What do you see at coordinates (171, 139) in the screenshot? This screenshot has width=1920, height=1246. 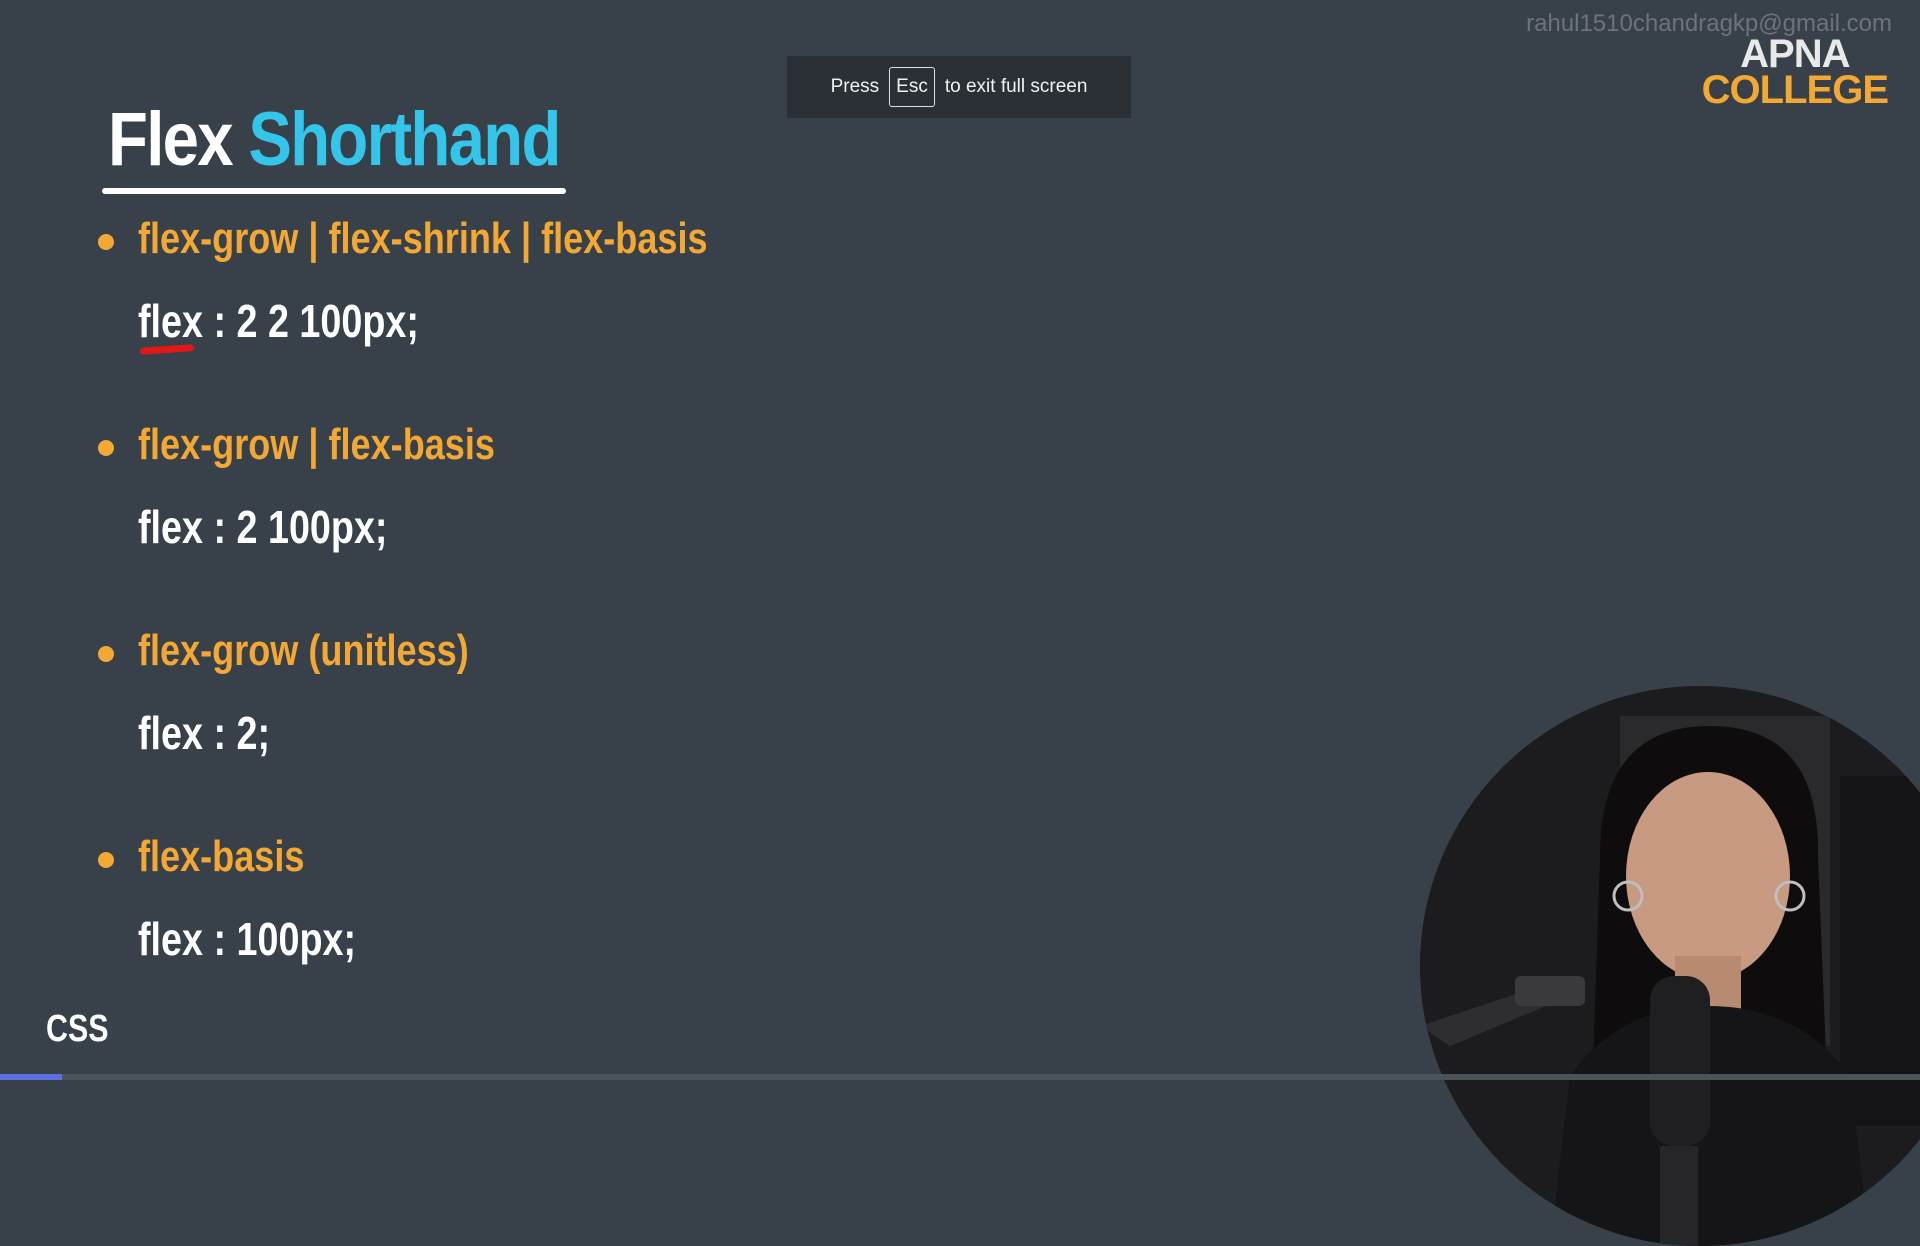 I see `title-word-flex: Flex` at bounding box center [171, 139].